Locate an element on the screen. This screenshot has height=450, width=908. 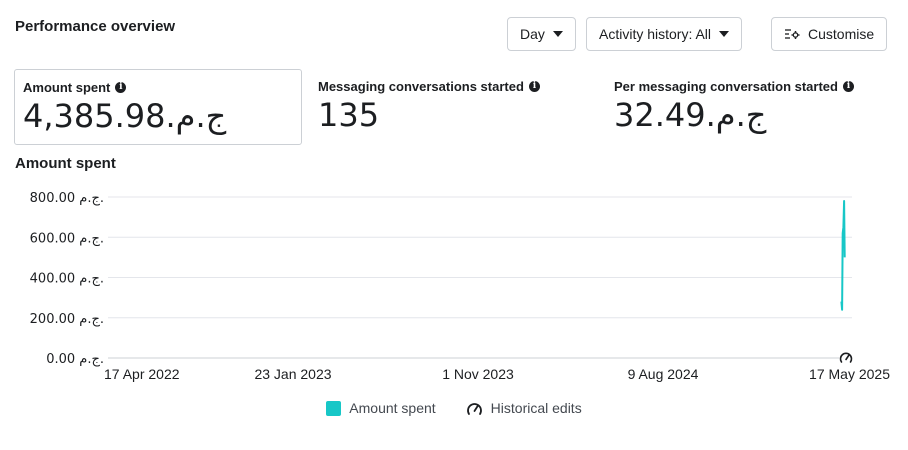
x-tick-label: 23 Jan 2023 is located at coordinates (292, 374).